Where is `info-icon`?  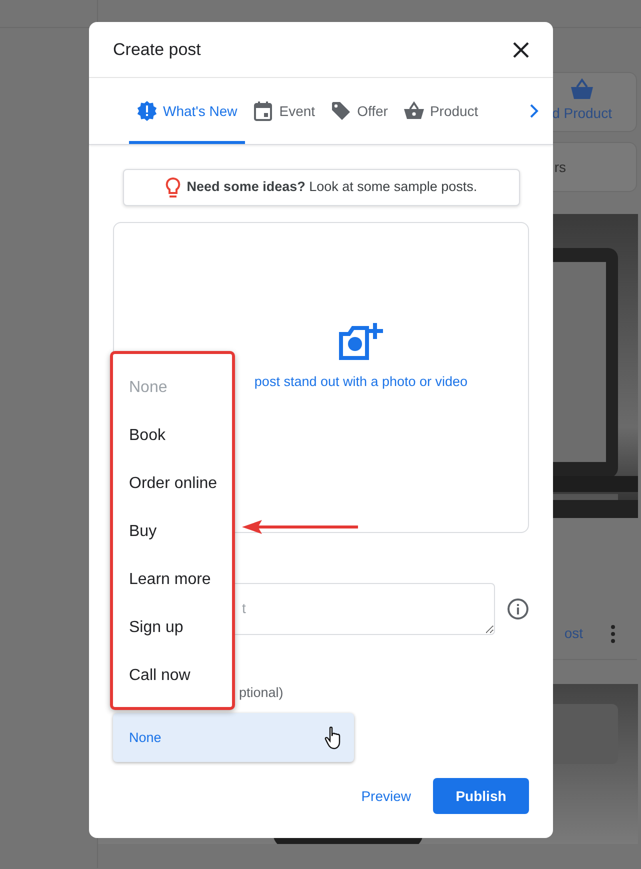
info-icon is located at coordinates (518, 609).